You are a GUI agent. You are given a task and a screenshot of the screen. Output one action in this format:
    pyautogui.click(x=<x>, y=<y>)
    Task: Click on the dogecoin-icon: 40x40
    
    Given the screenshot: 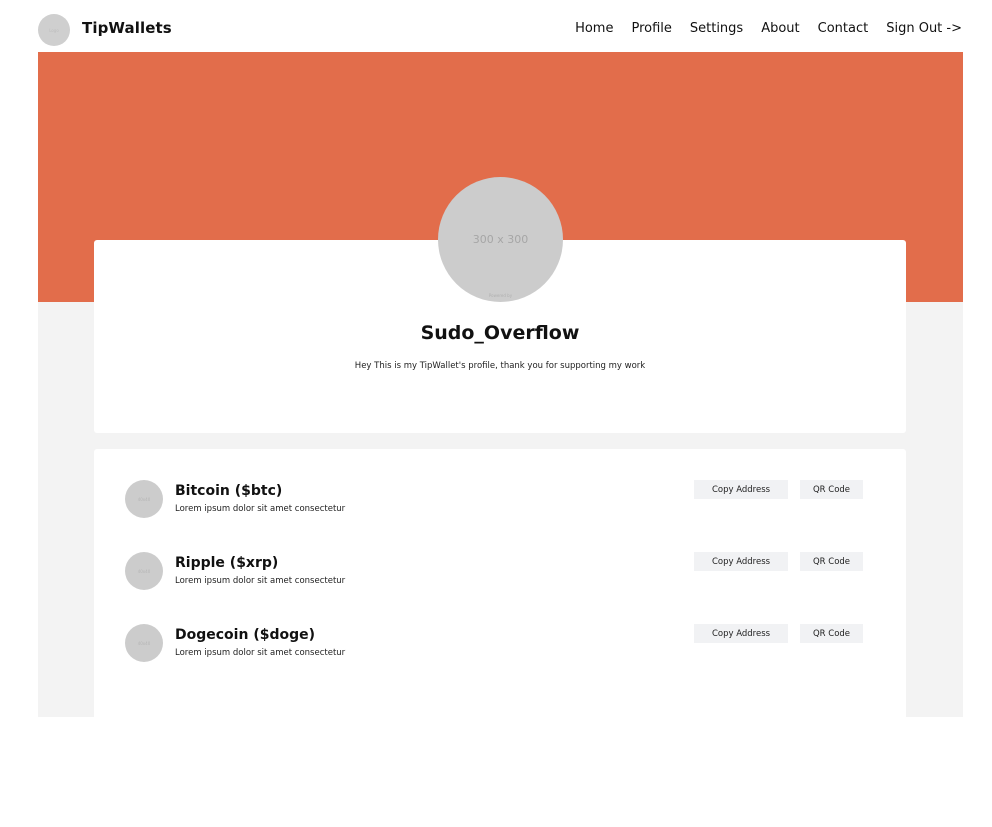 What is the action you would take?
    pyautogui.click(x=144, y=643)
    